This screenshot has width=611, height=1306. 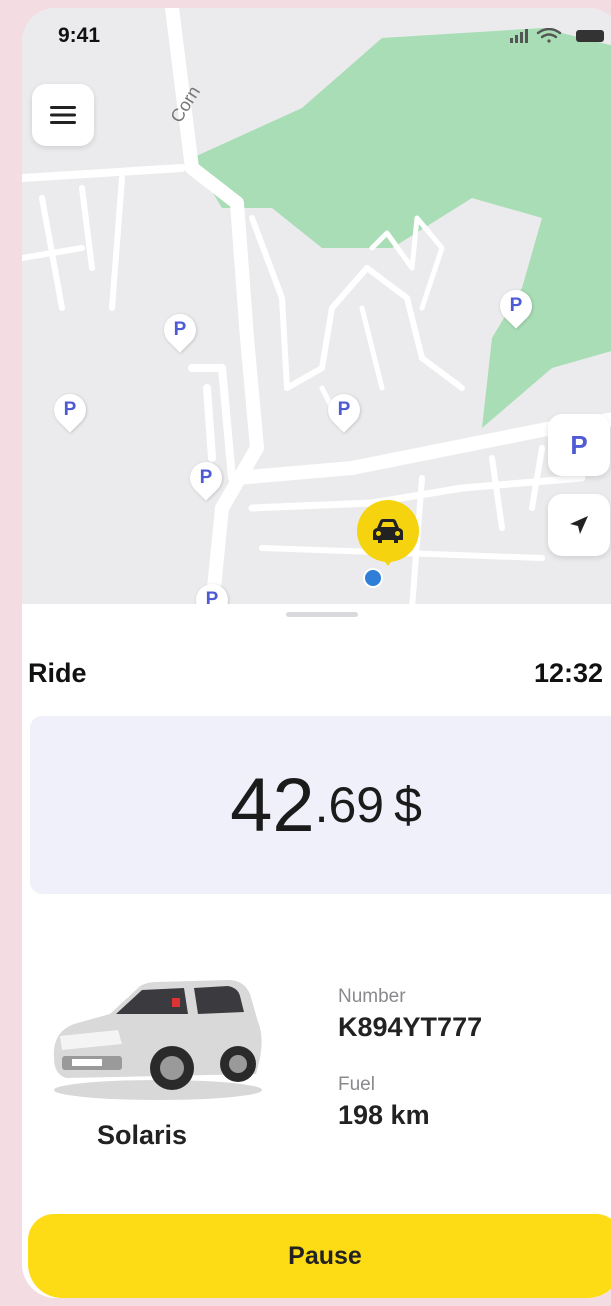 I want to click on menu-icon, so click(x=63, y=115).